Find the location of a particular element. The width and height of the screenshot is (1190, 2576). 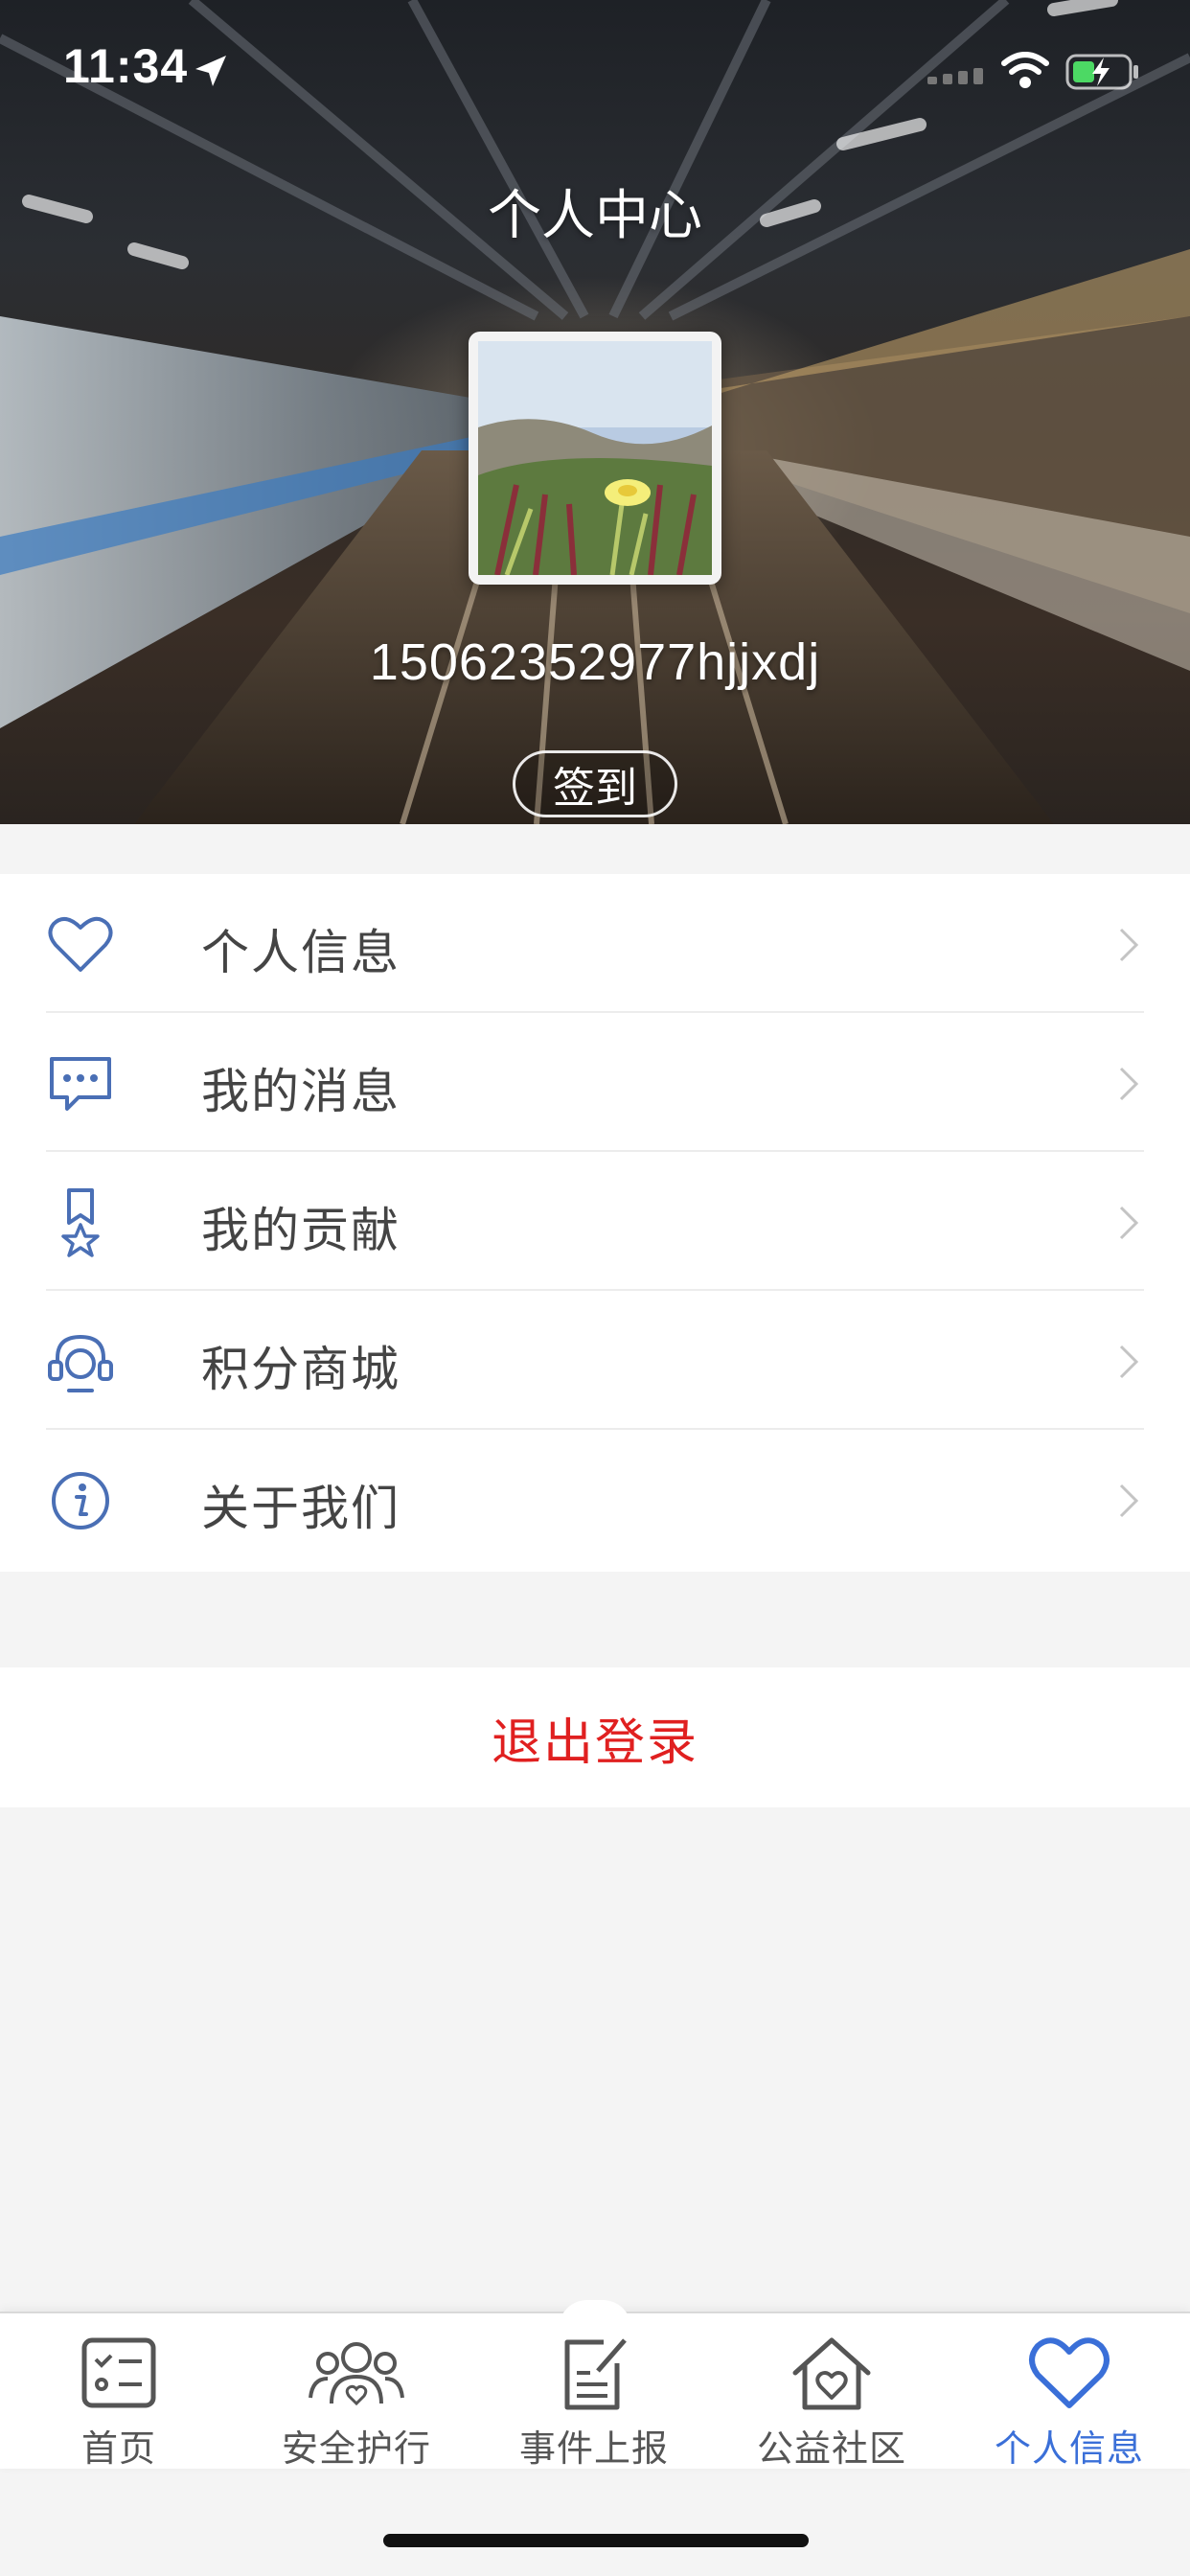

home-indicator is located at coordinates (596, 2540).